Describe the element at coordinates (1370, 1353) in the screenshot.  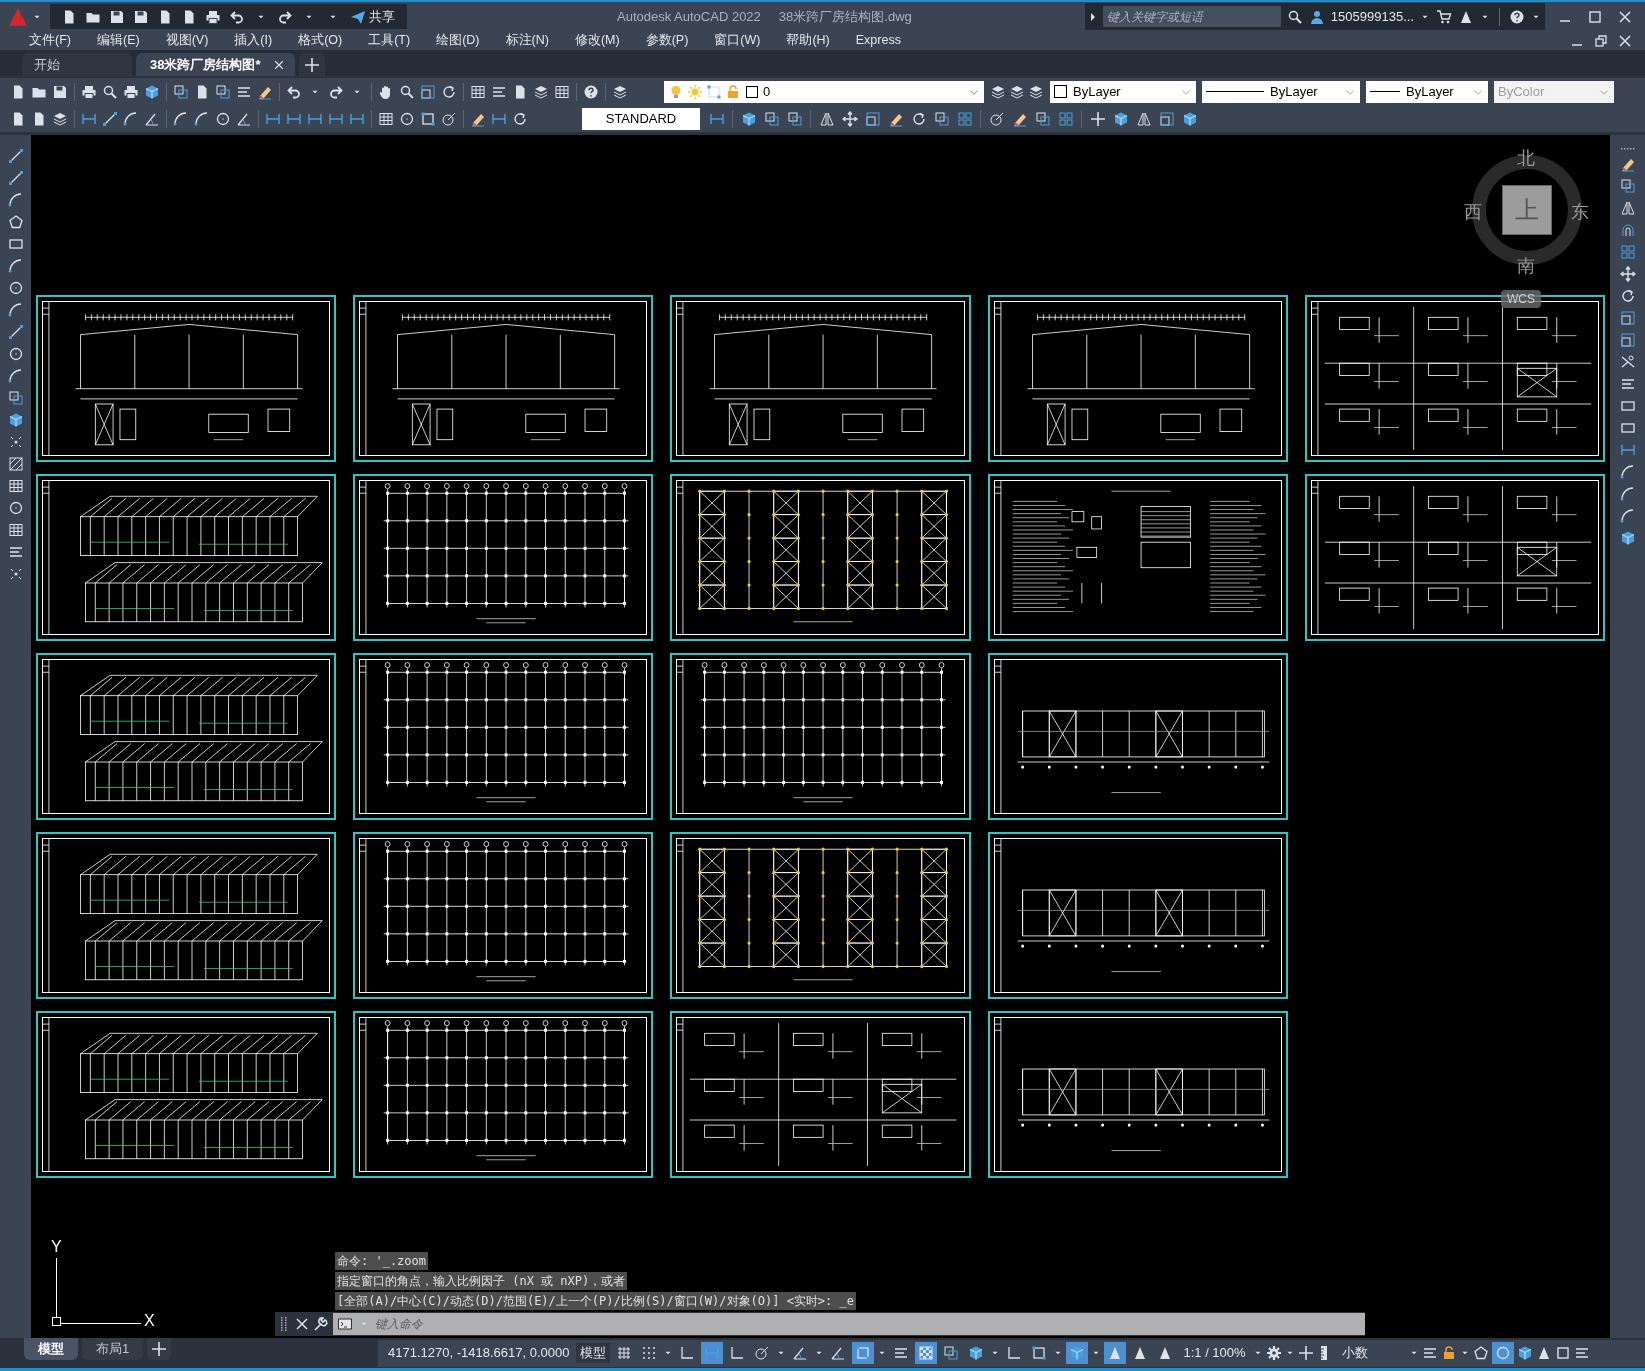
I see `units-dropdown: 小数` at that location.